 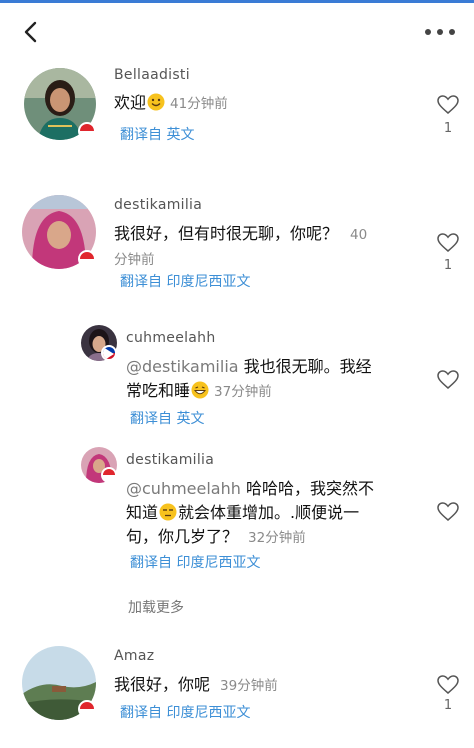 I want to click on reply-time: 37分钟前, so click(x=243, y=392).